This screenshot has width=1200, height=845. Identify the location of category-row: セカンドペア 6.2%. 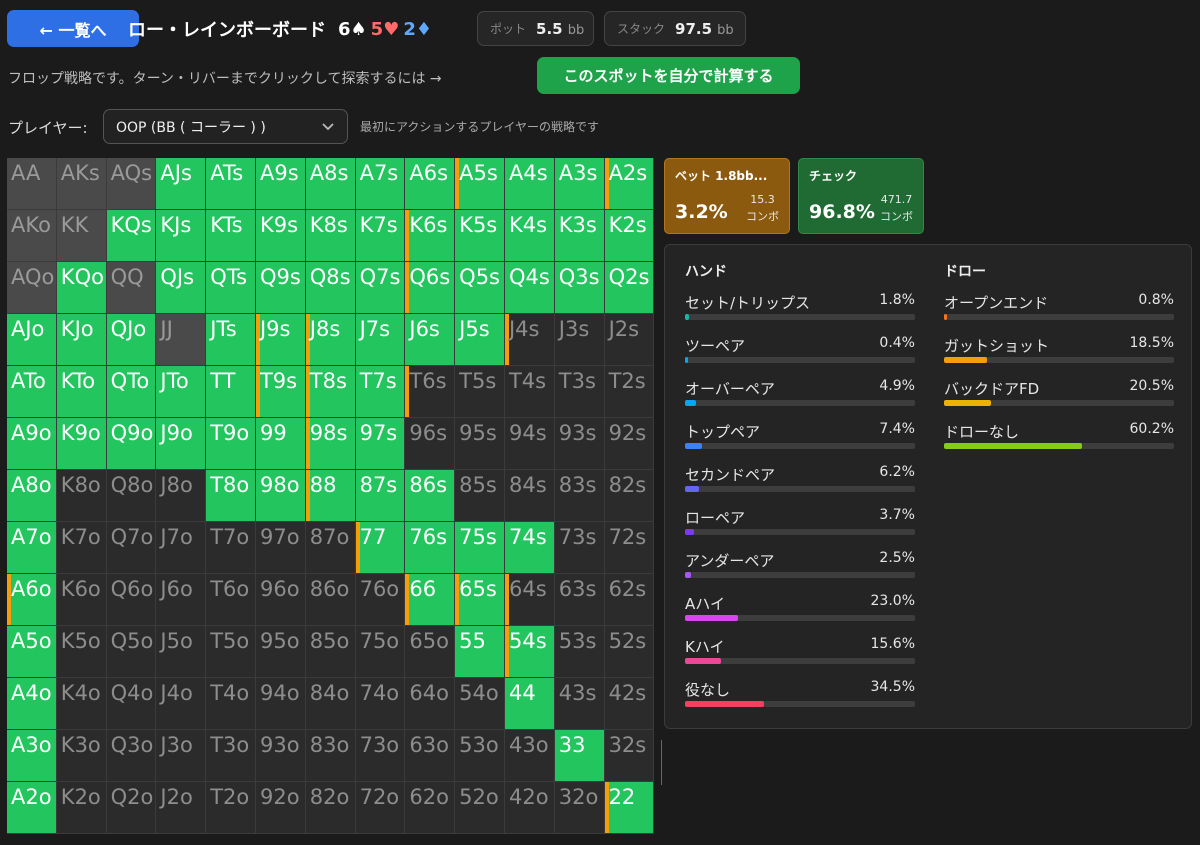
(800, 485).